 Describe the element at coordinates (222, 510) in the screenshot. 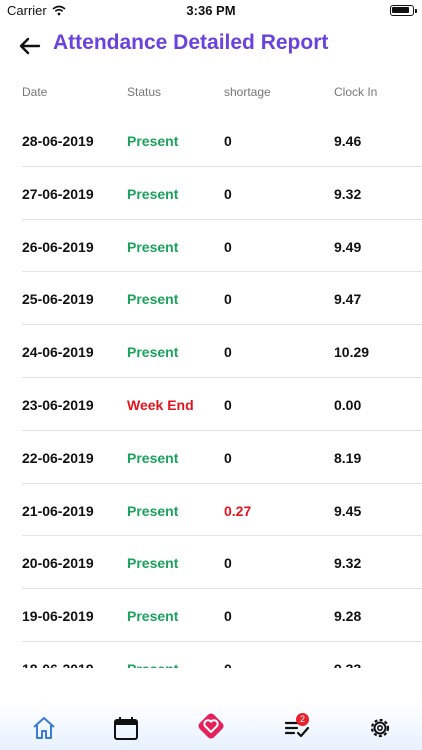

I see `table-row: 21-06-2019 Present 0.27 9.45` at that location.